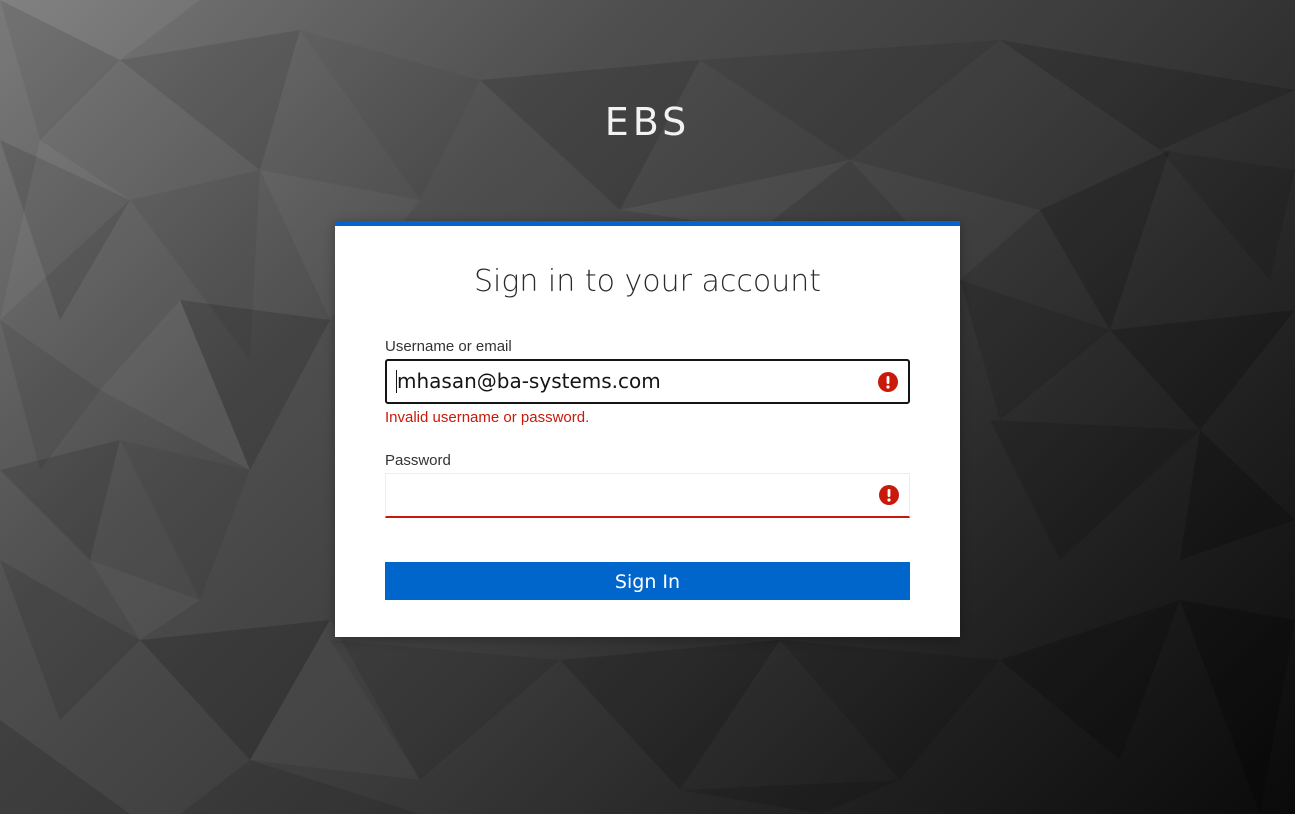 This screenshot has height=814, width=1295. What do you see at coordinates (647, 495) in the screenshot?
I see `password-input` at bounding box center [647, 495].